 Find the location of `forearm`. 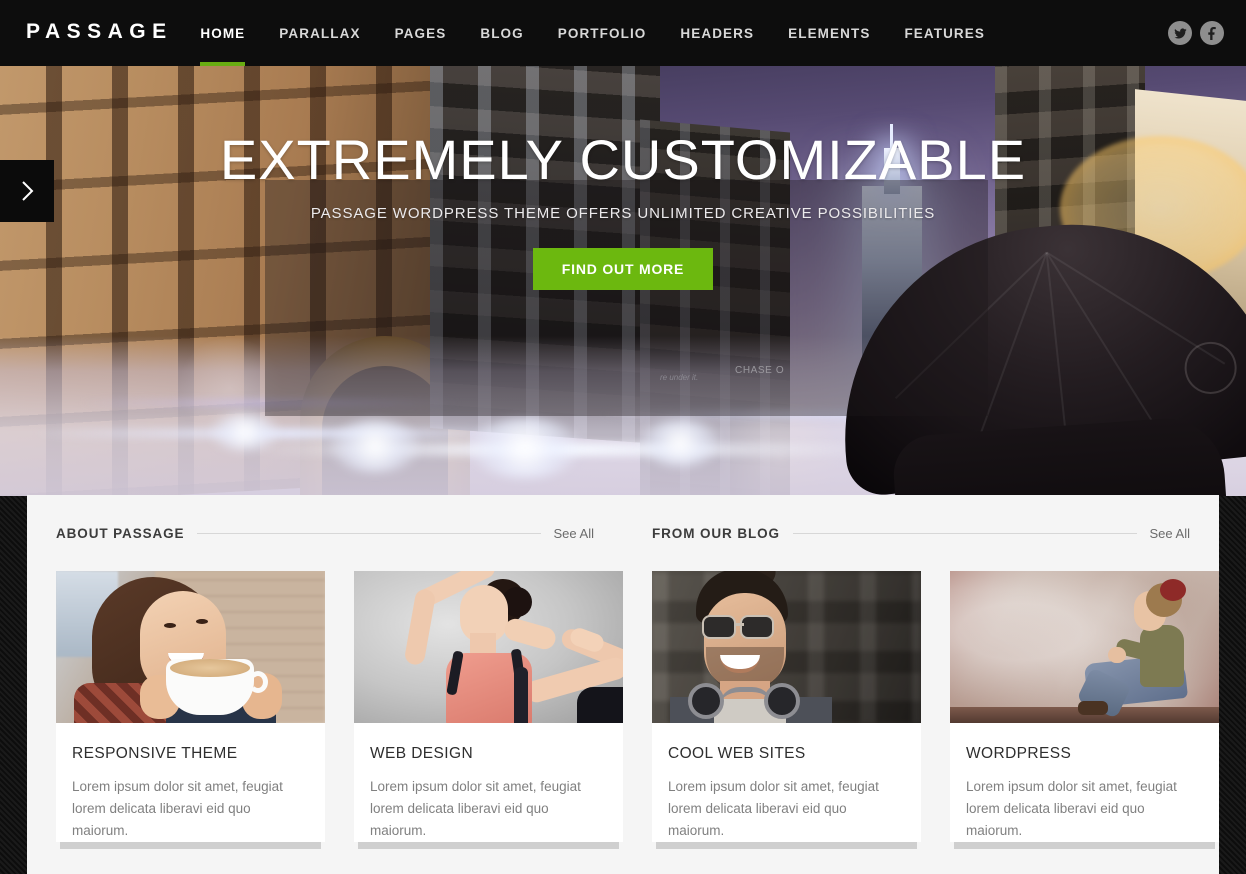

forearm is located at coordinates (420, 627).